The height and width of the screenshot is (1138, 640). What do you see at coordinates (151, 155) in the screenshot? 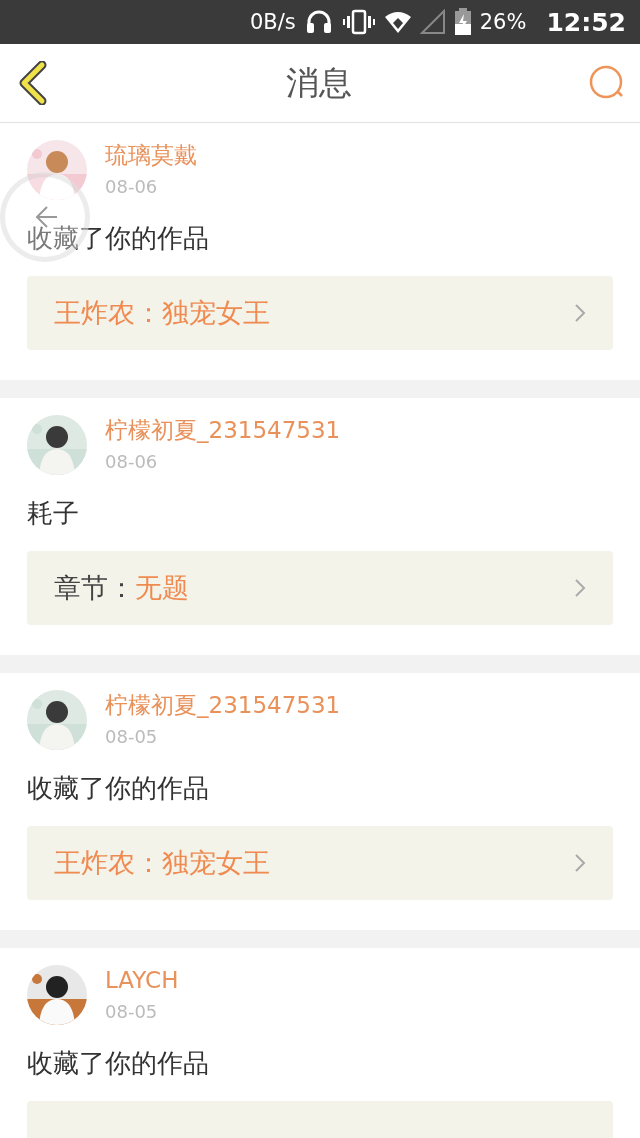
I see `user-name: 琉璃莫戴` at bounding box center [151, 155].